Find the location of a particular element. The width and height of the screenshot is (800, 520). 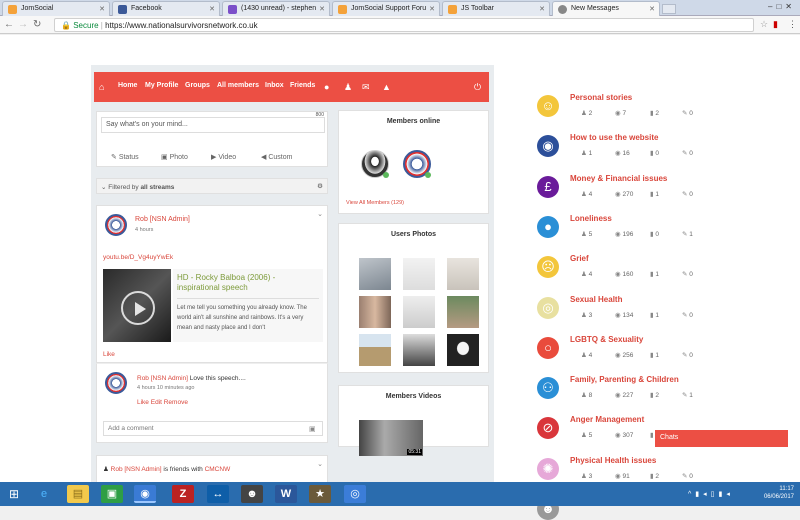

bell-icon: ▲ is located at coordinates (386, 87).